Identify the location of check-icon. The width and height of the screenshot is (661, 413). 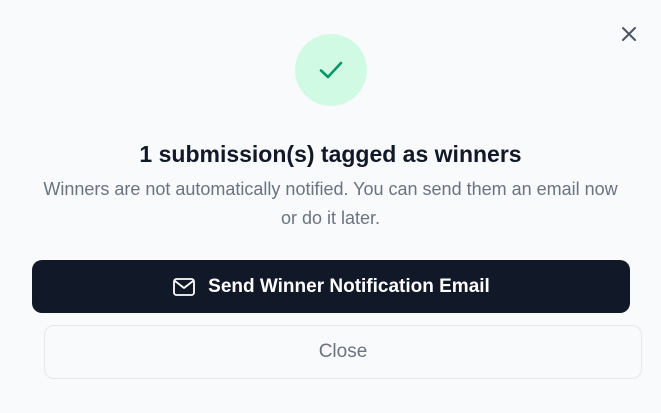
(331, 70).